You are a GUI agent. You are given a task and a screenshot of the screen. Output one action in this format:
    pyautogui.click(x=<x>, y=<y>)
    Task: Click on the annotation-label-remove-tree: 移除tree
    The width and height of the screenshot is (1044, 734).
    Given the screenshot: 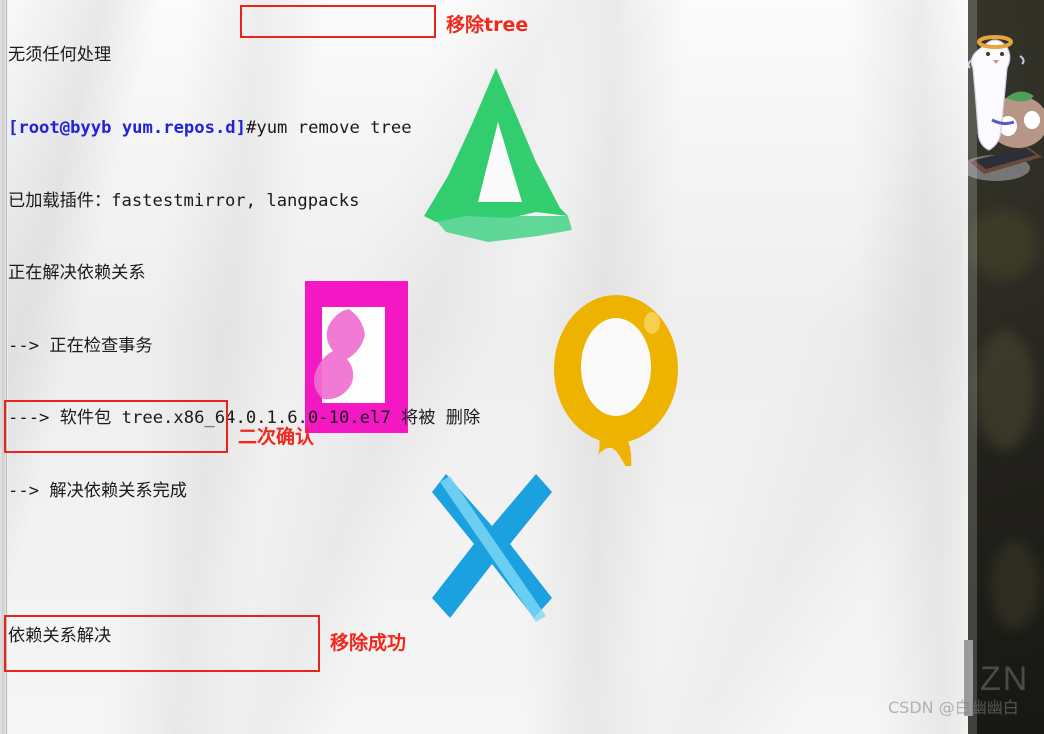 What is the action you would take?
    pyautogui.click(x=487, y=25)
    